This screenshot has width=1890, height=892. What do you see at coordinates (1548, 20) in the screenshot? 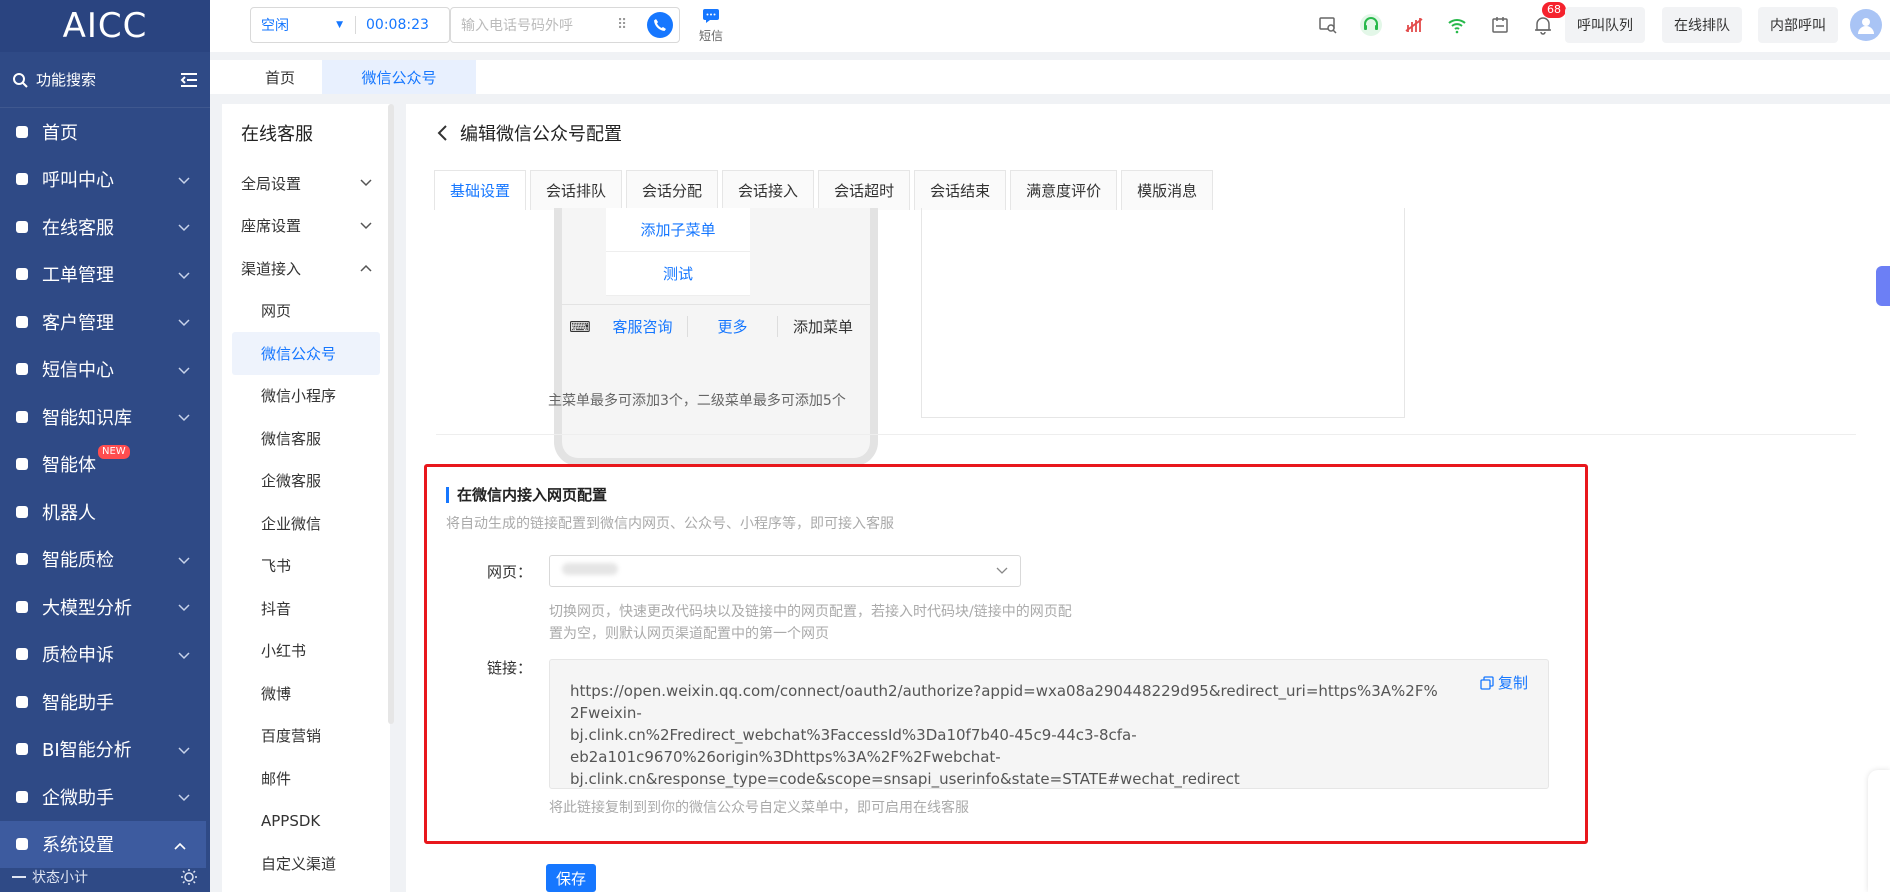
I see `bell-icon: 68` at bounding box center [1548, 20].